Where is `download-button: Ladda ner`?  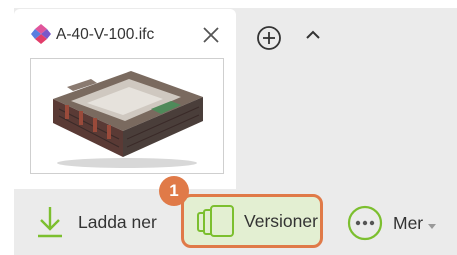
download-button: Ladda ner is located at coordinates (96, 222).